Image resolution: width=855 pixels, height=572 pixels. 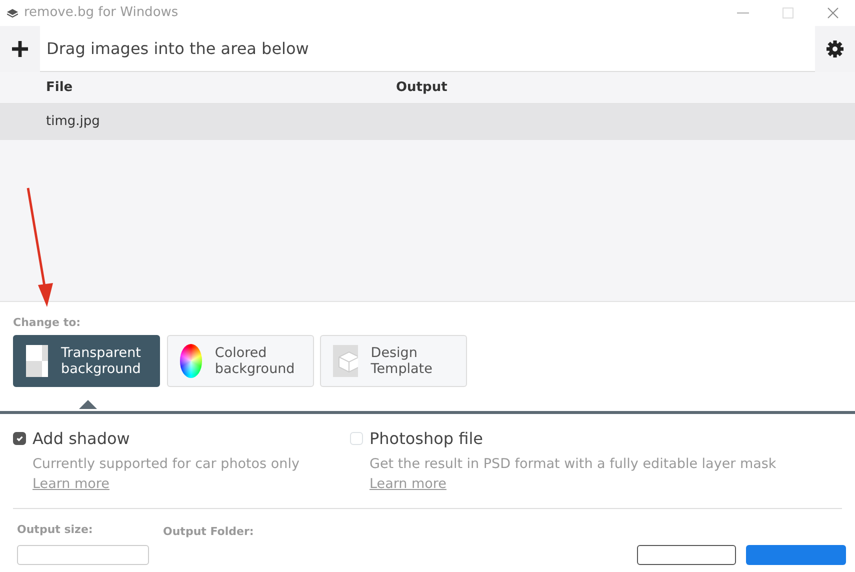 I want to click on cube-icon, so click(x=345, y=360).